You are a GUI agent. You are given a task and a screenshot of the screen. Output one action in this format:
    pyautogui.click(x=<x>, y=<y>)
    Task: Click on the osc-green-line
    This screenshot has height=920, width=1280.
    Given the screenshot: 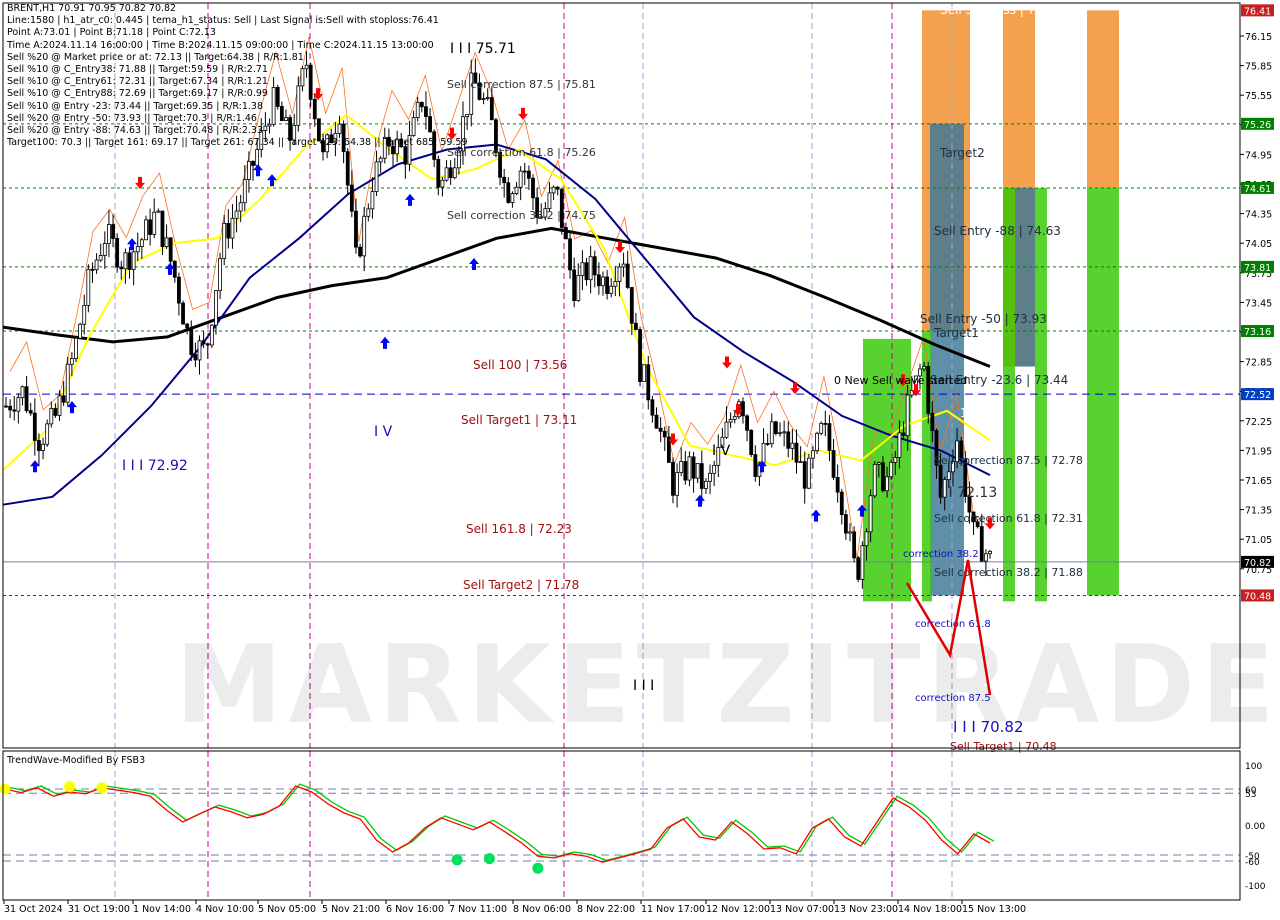 What is the action you would take?
    pyautogui.click(x=501, y=822)
    